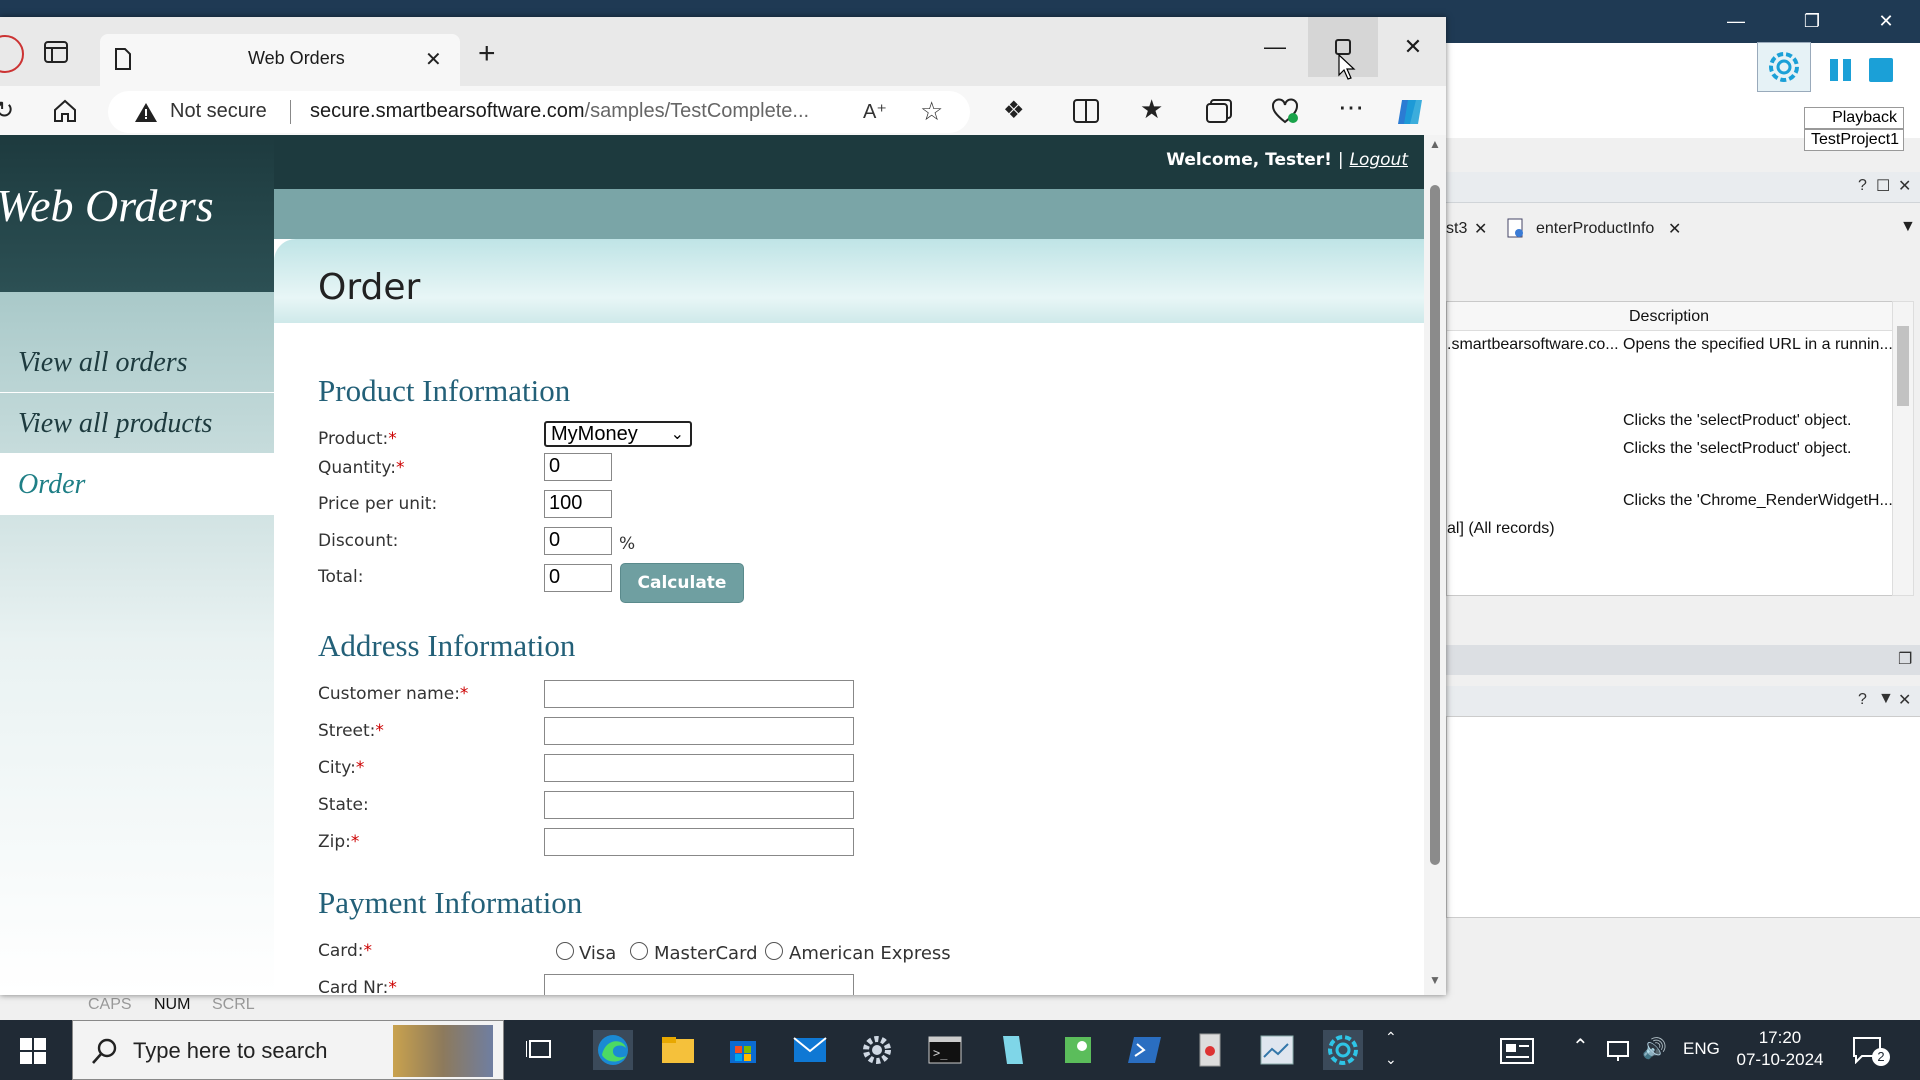  What do you see at coordinates (56, 52) in the screenshot?
I see `tab-actions-icon` at bounding box center [56, 52].